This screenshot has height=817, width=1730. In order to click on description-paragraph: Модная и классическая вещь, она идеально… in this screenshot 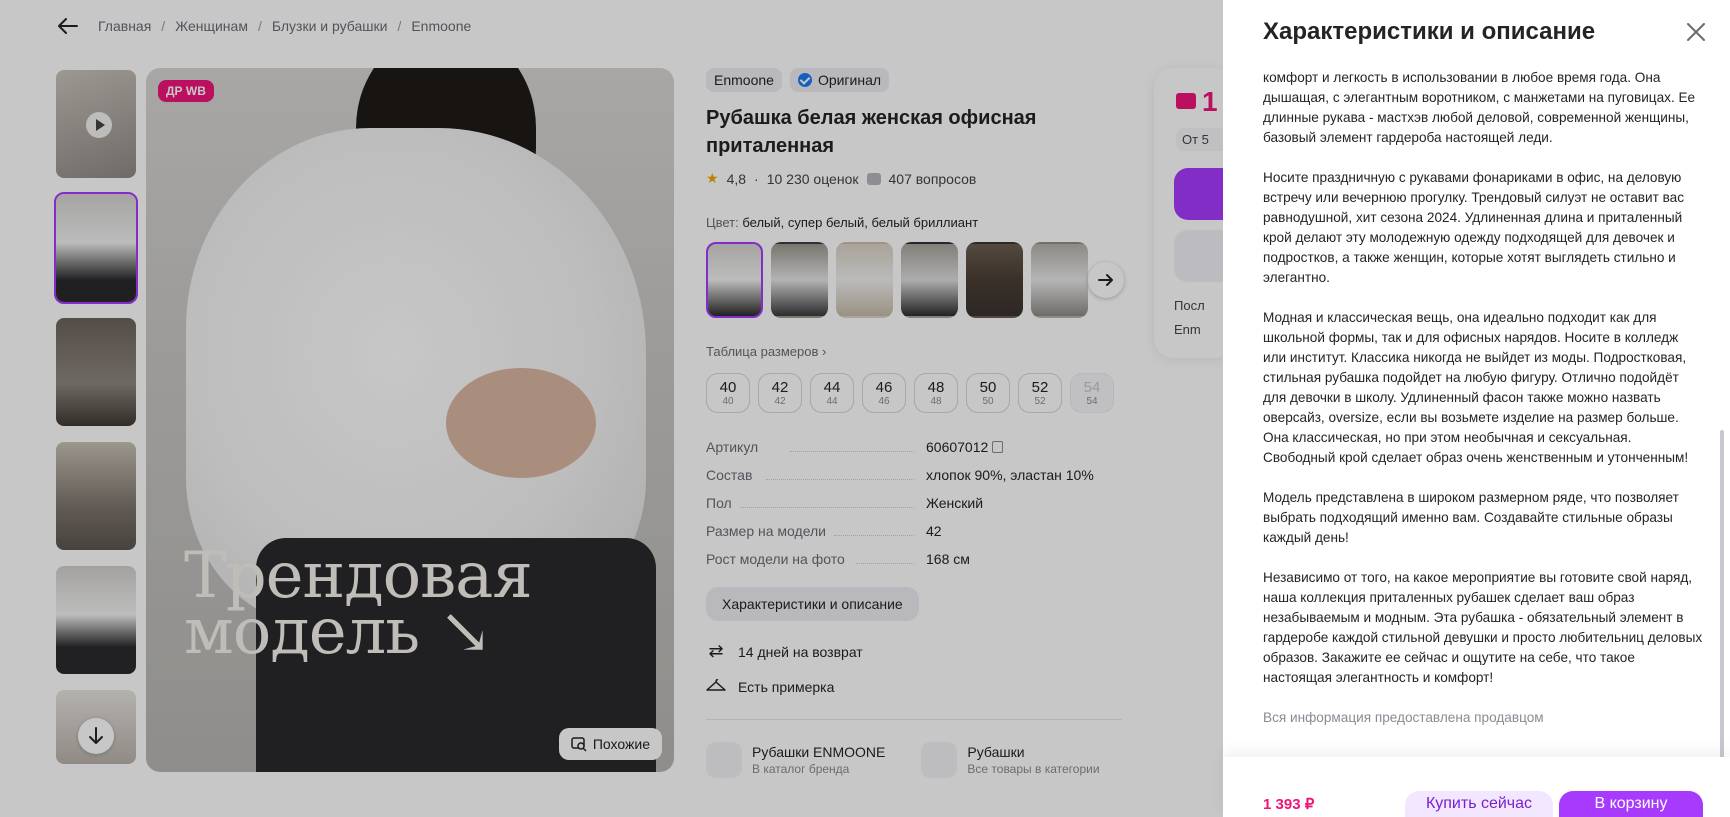, I will do `click(1476, 387)`.